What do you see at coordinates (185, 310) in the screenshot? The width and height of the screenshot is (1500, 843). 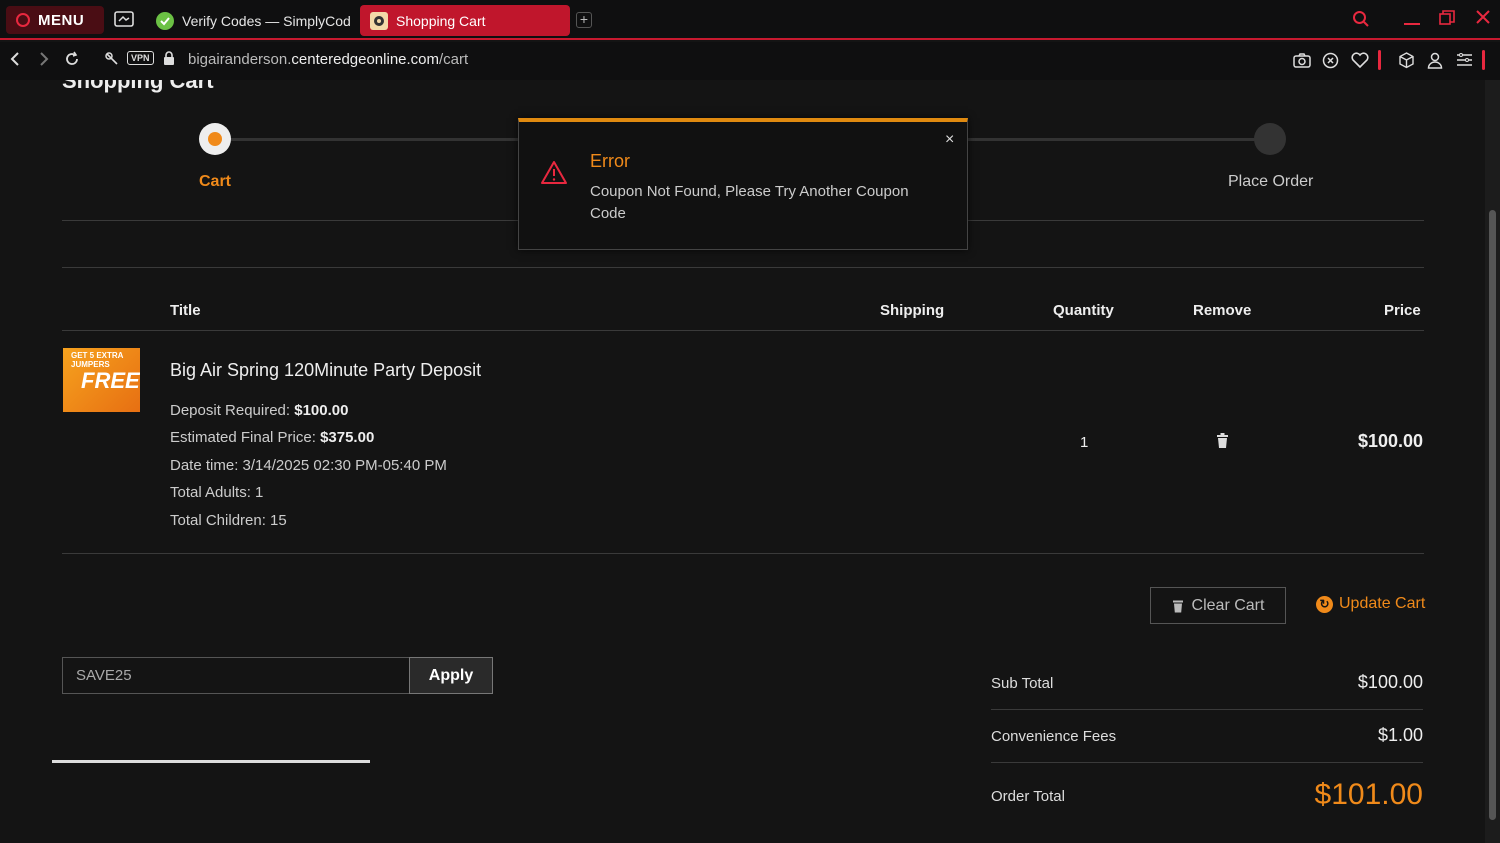 I see `header-title: Title` at bounding box center [185, 310].